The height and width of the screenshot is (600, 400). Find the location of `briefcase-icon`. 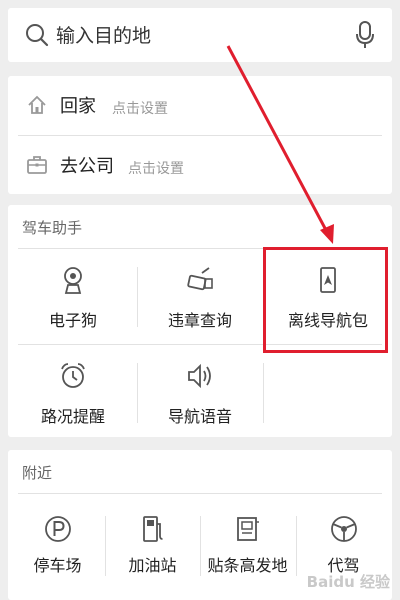

briefcase-icon is located at coordinates (37, 165).